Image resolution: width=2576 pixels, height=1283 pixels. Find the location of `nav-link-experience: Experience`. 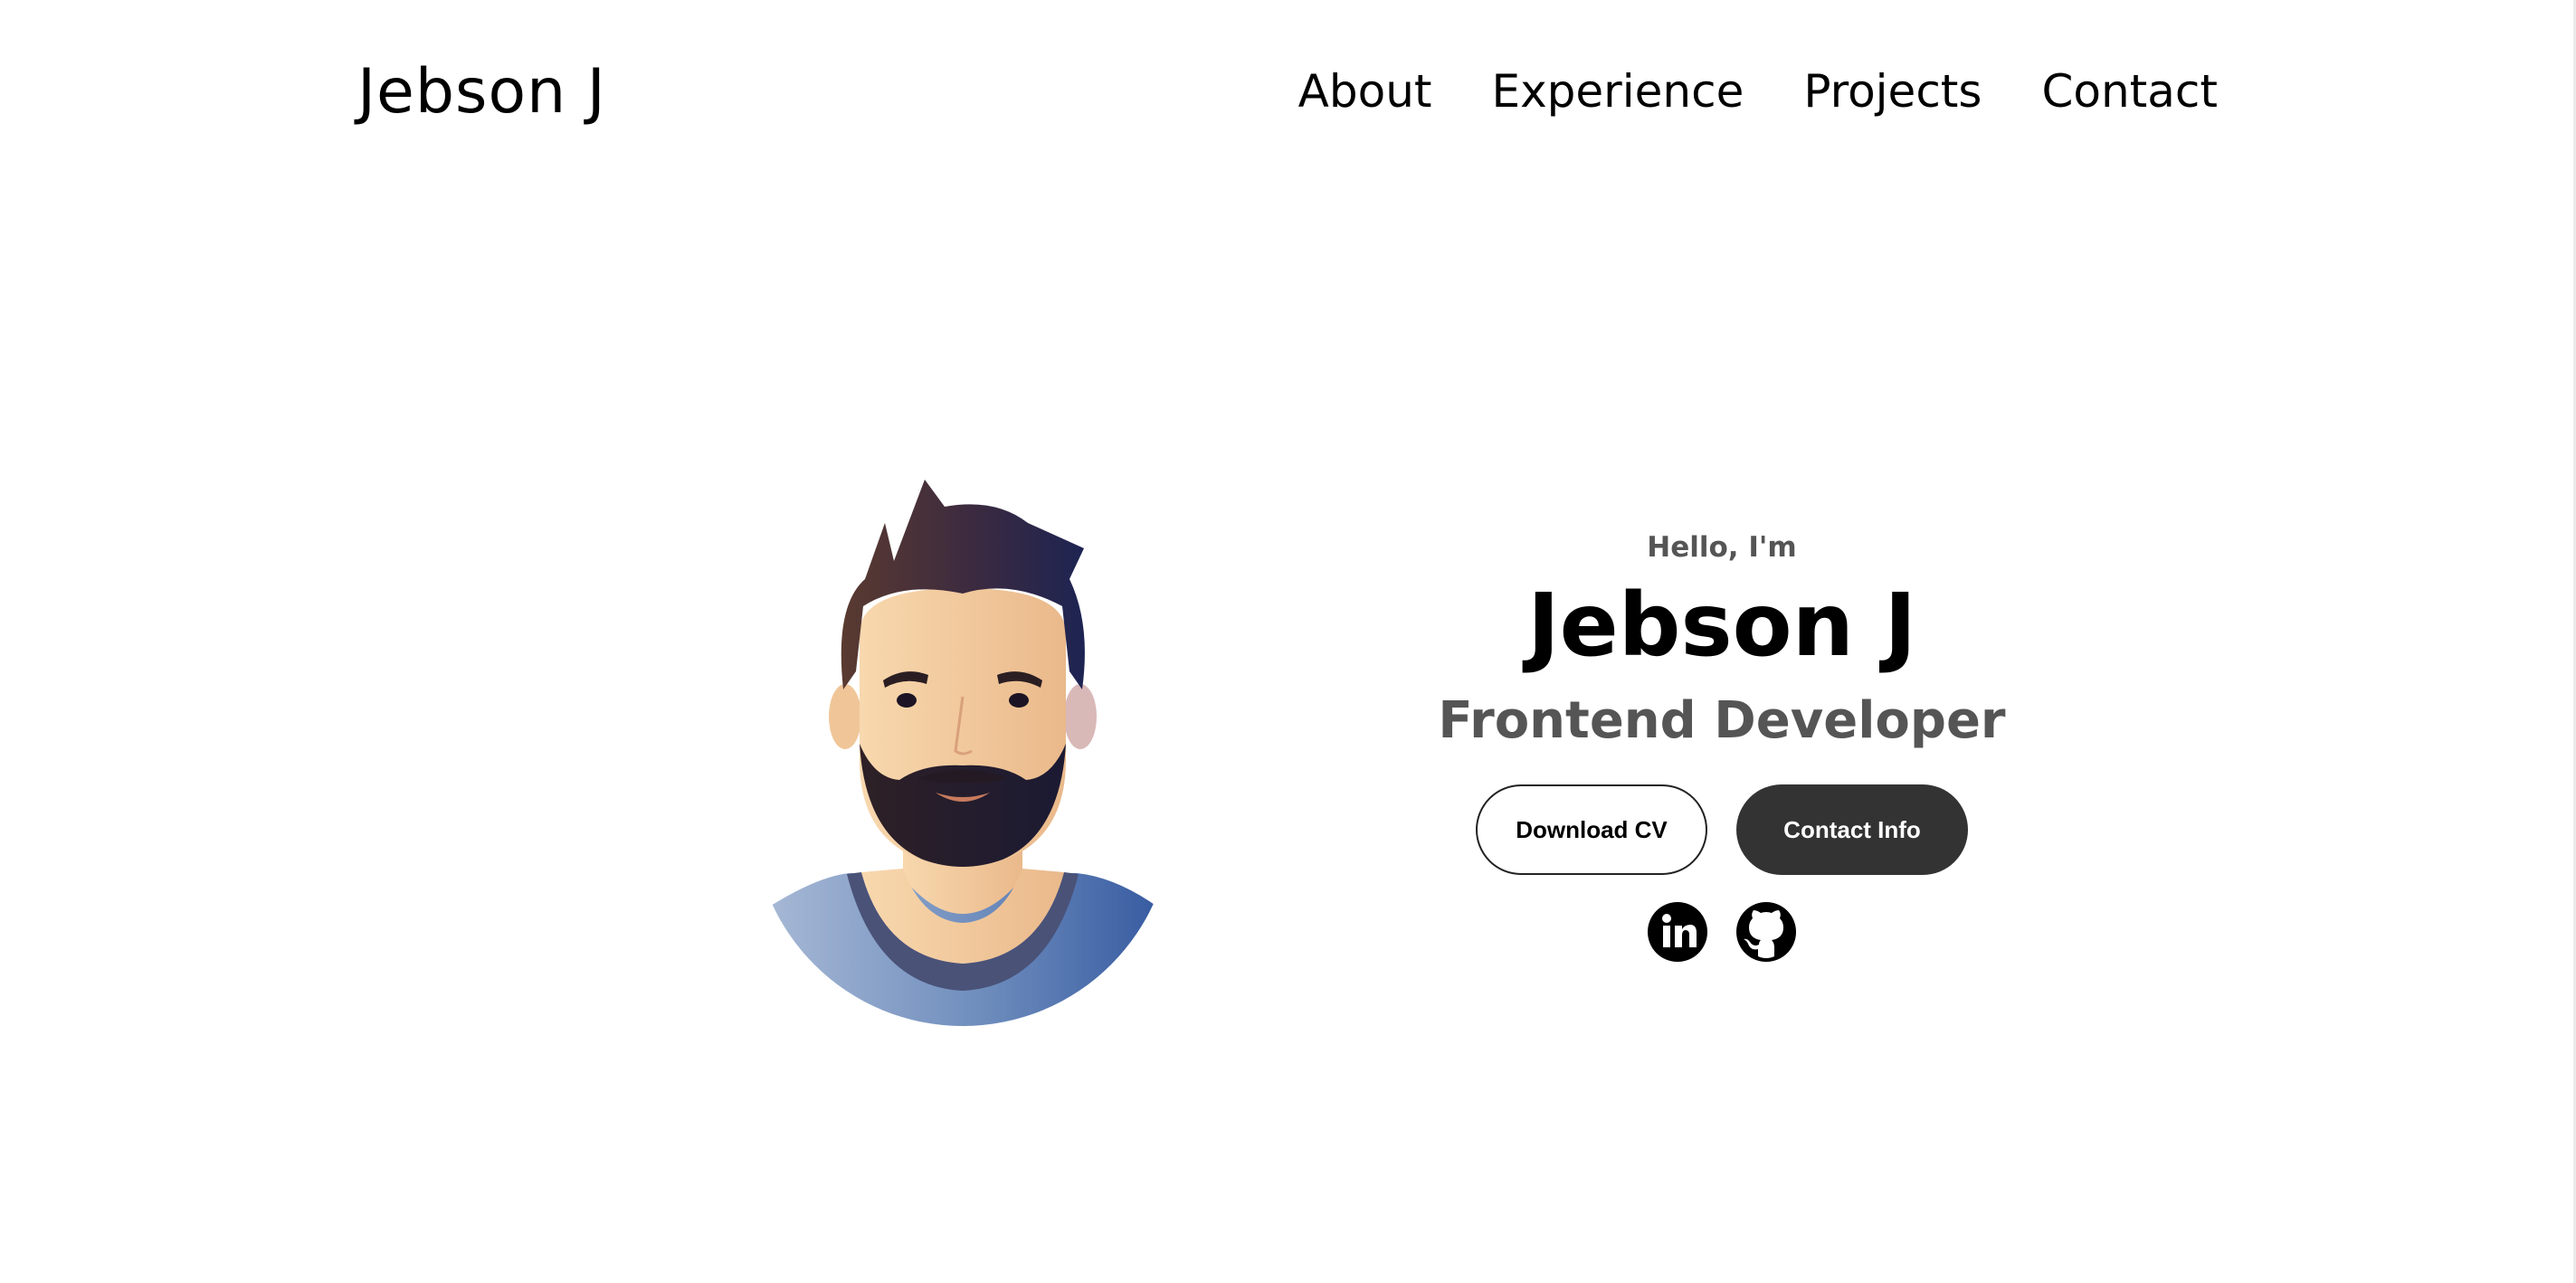

nav-link-experience: Experience is located at coordinates (1618, 91).